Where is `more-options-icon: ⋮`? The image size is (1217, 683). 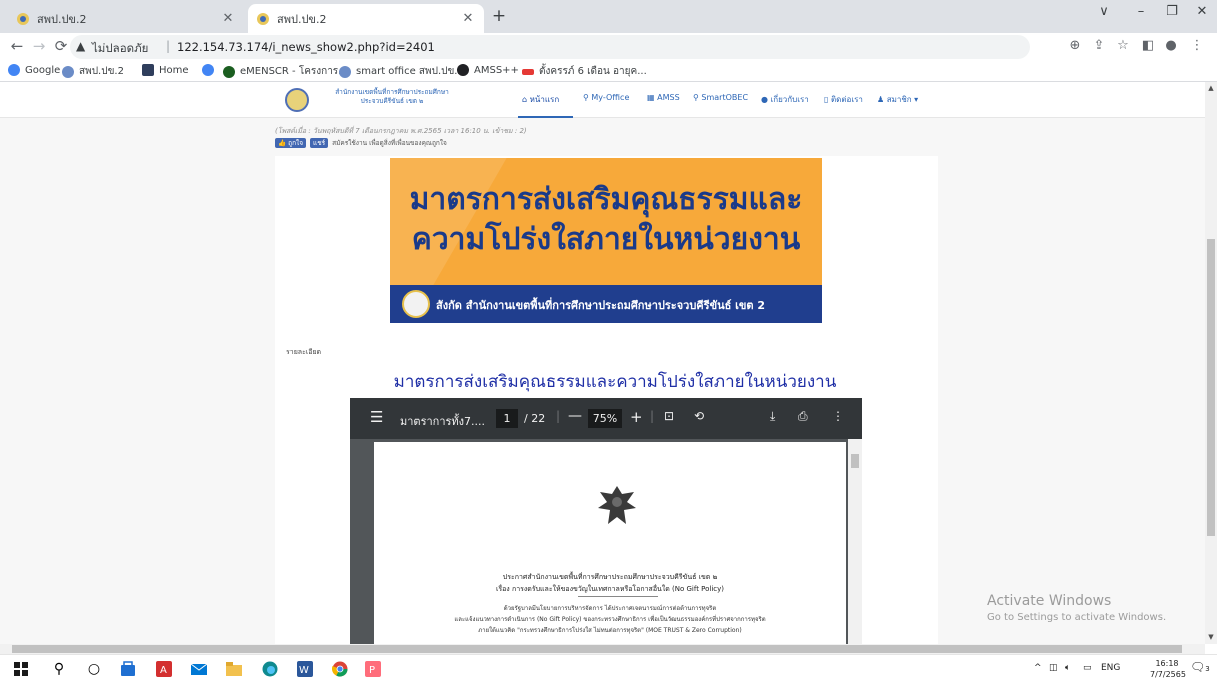 more-options-icon: ⋮ is located at coordinates (838, 416).